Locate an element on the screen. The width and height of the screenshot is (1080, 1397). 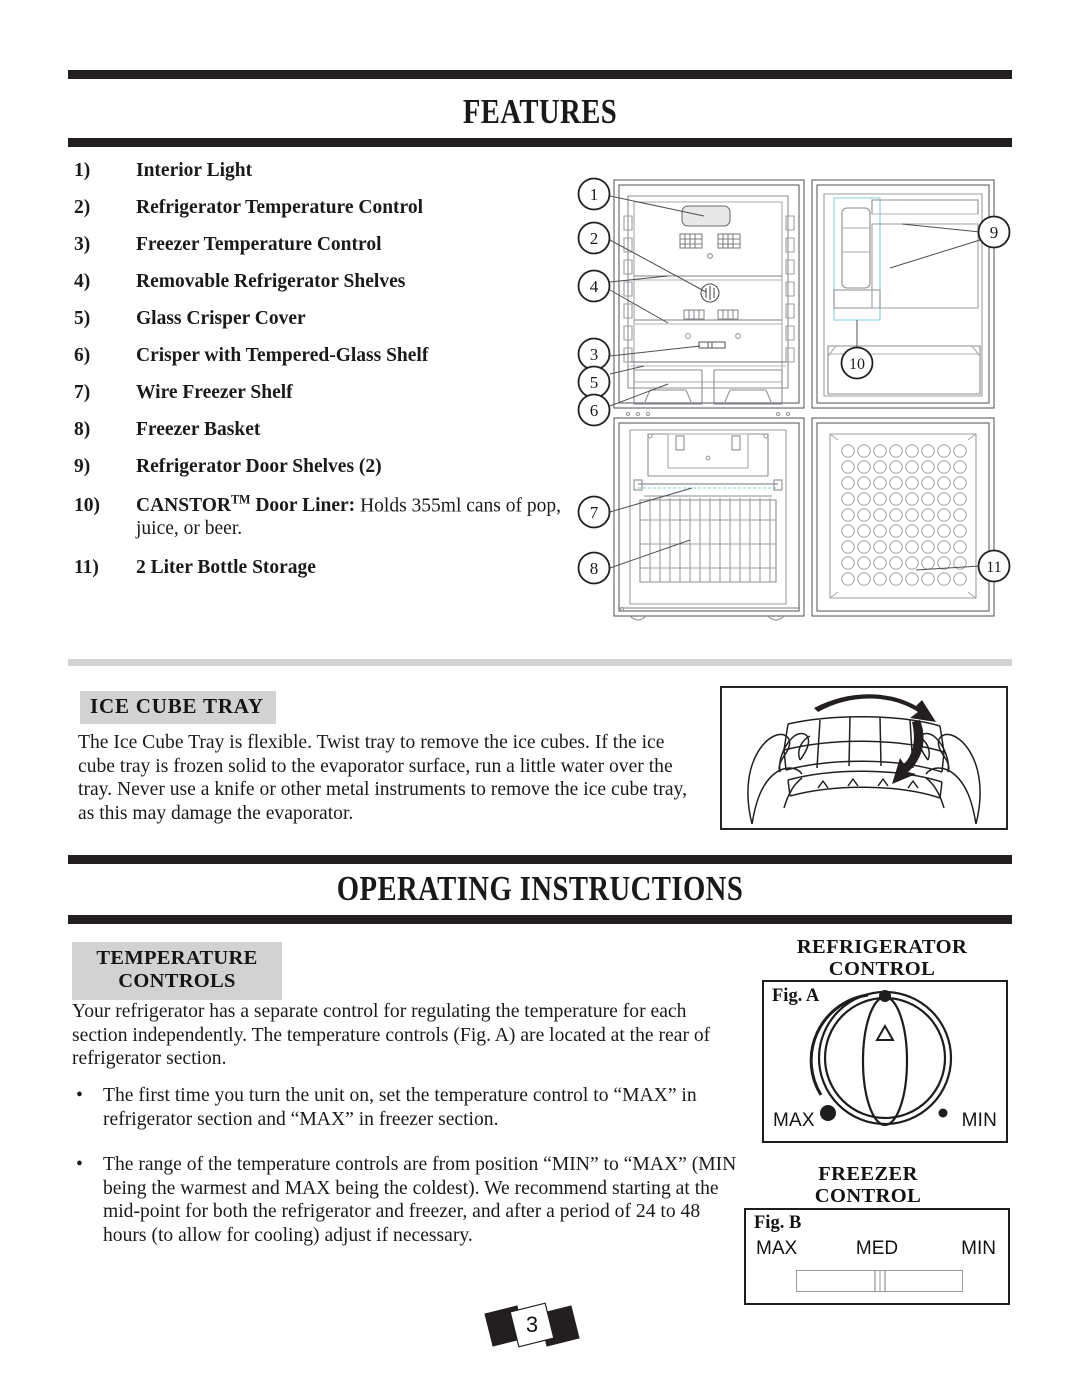
refrigerator-control-figure: Fig. A MAX MIN is located at coordinates (885, 1061).